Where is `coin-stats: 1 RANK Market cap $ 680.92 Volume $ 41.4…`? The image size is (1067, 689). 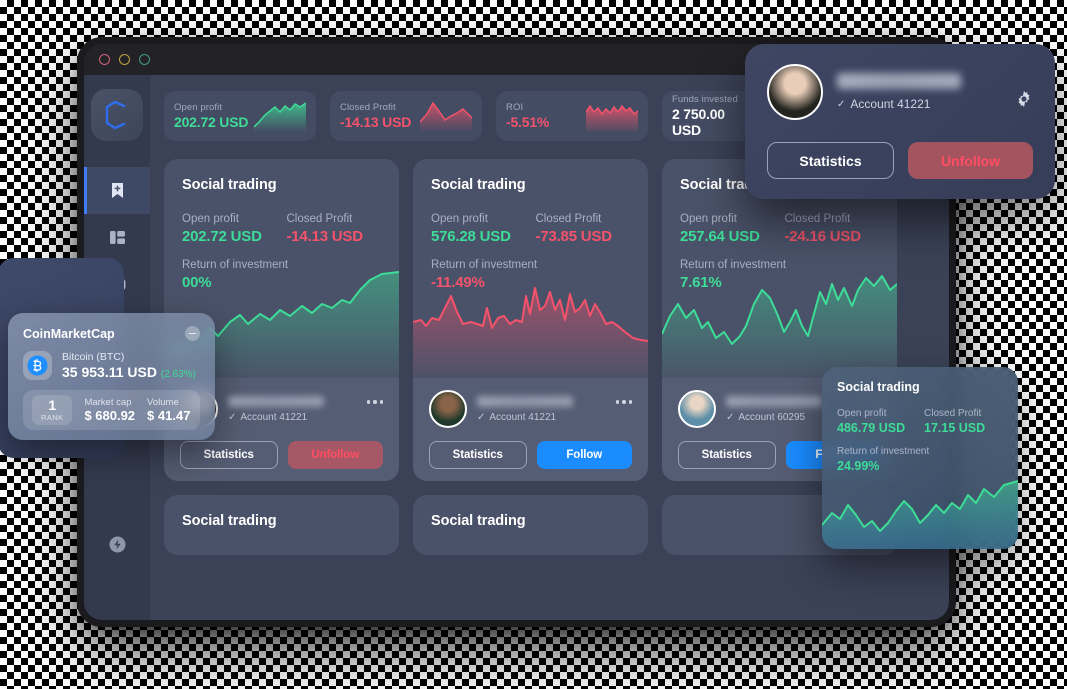 coin-stats: 1 RANK Market cap $ 680.92 Volume $ 41.4… is located at coordinates (111, 410).